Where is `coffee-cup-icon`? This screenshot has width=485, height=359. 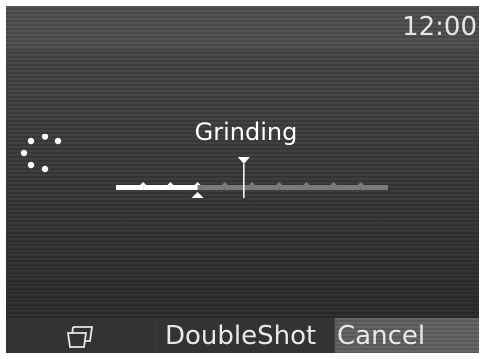 coffee-cup-icon is located at coordinates (80, 337).